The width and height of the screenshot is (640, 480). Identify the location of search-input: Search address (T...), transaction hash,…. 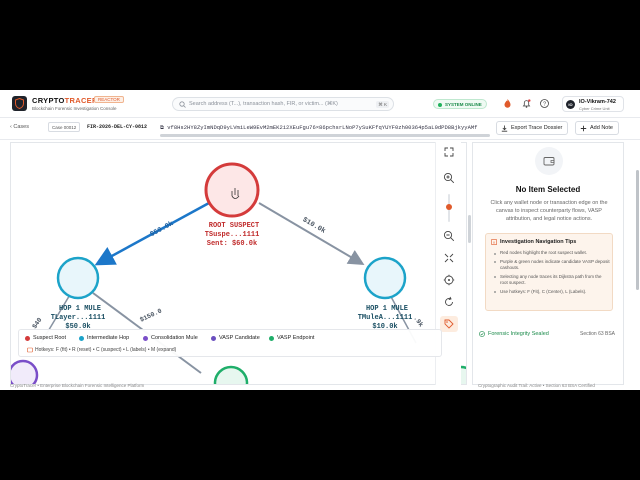
(283, 104).